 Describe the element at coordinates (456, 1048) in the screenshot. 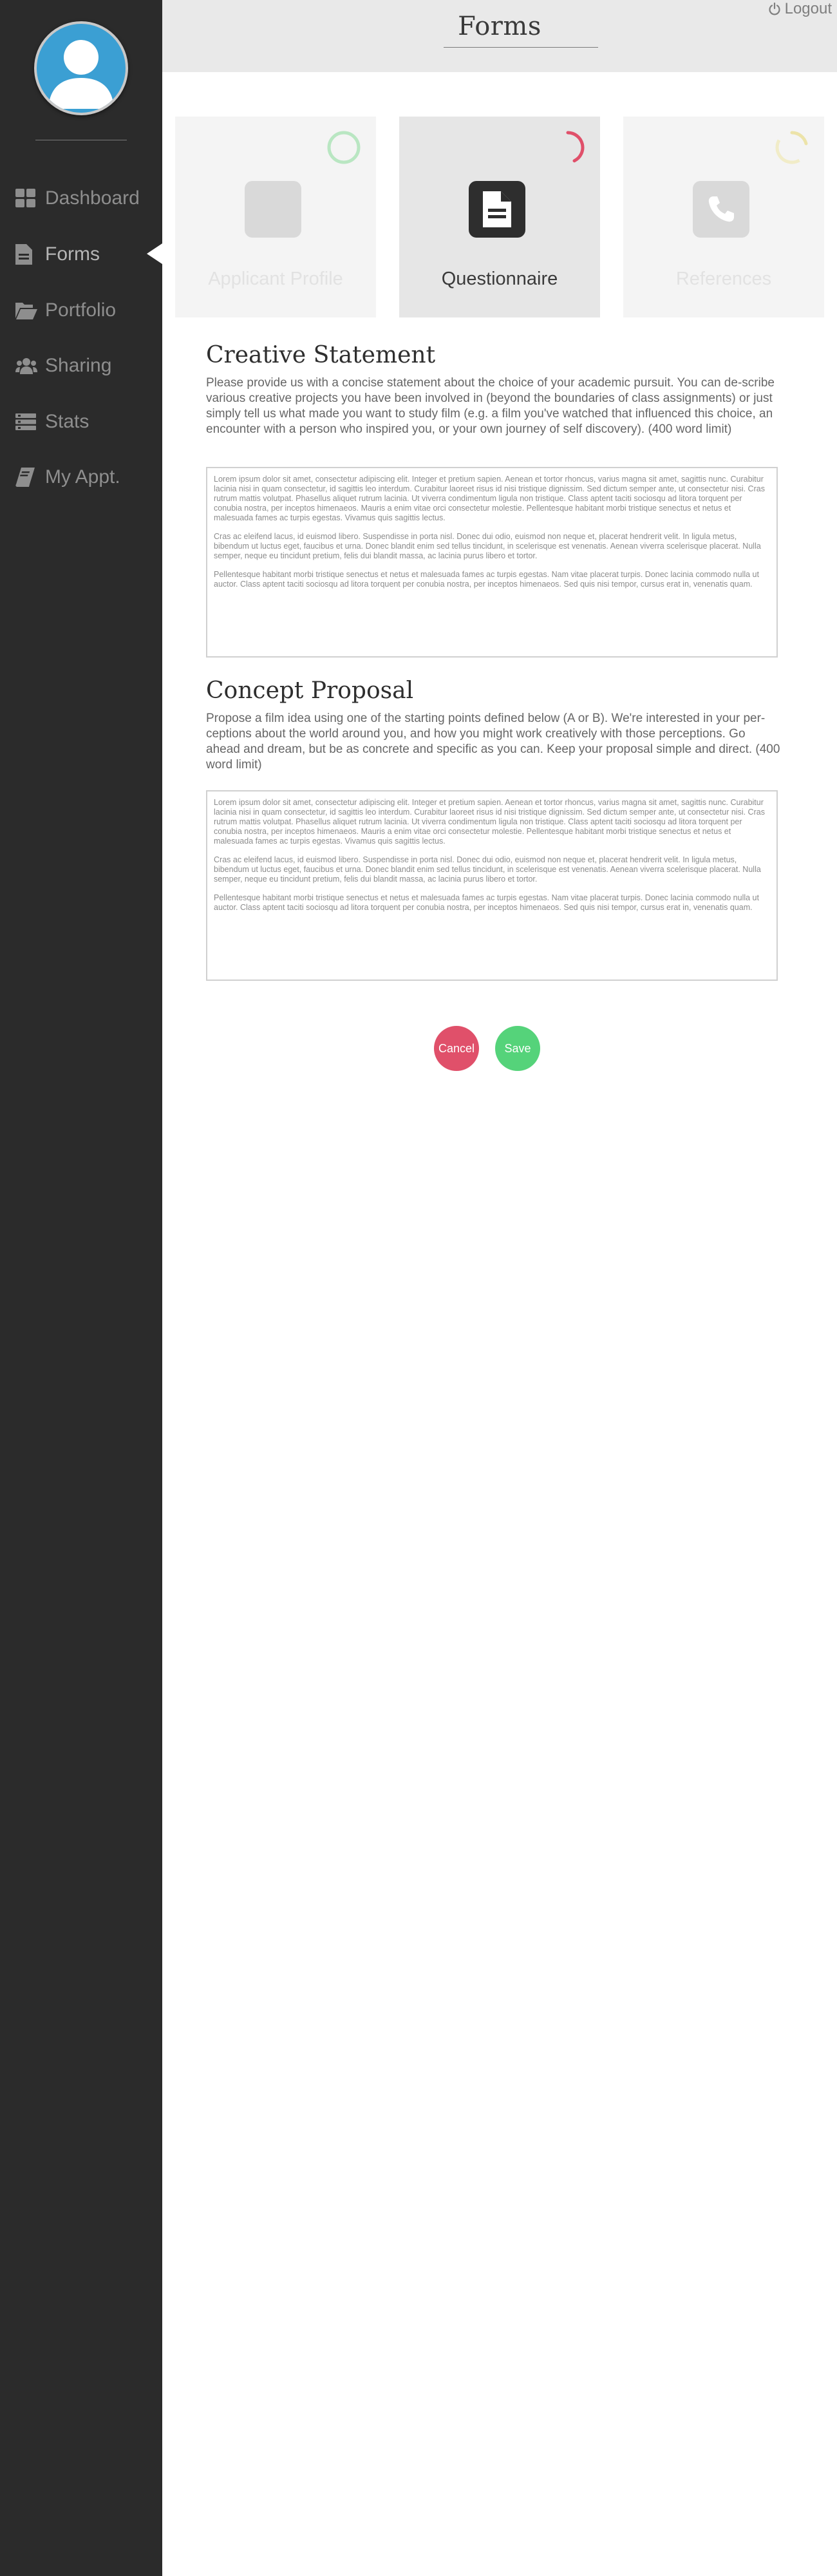

I see `cancel-button: Cancel` at that location.